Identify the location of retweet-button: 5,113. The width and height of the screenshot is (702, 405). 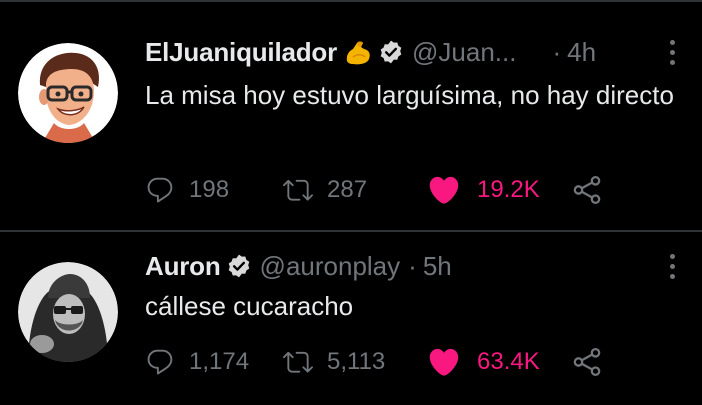
(334, 362).